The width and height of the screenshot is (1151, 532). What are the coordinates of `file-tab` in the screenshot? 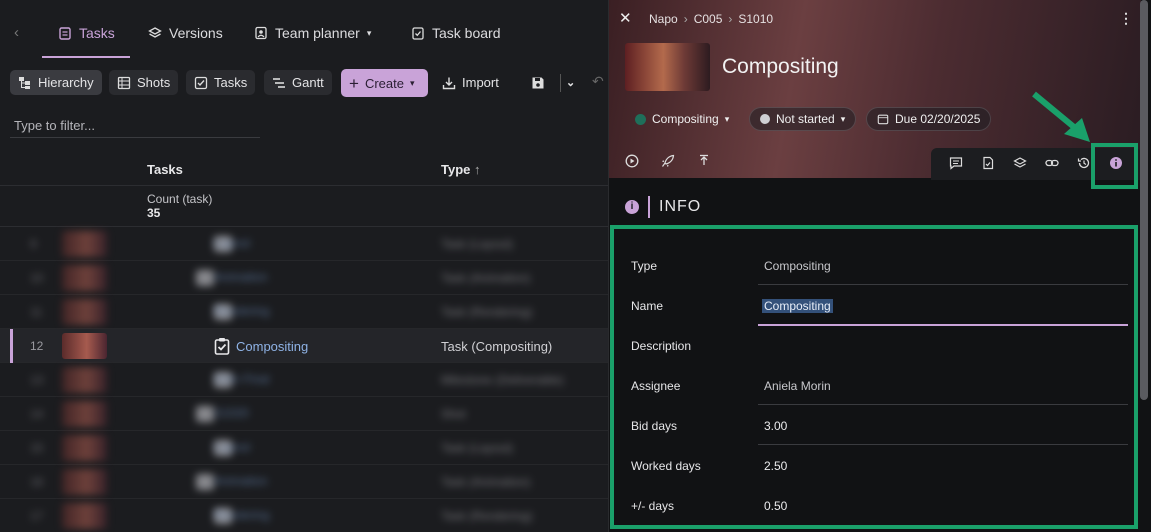 It's located at (989, 164).